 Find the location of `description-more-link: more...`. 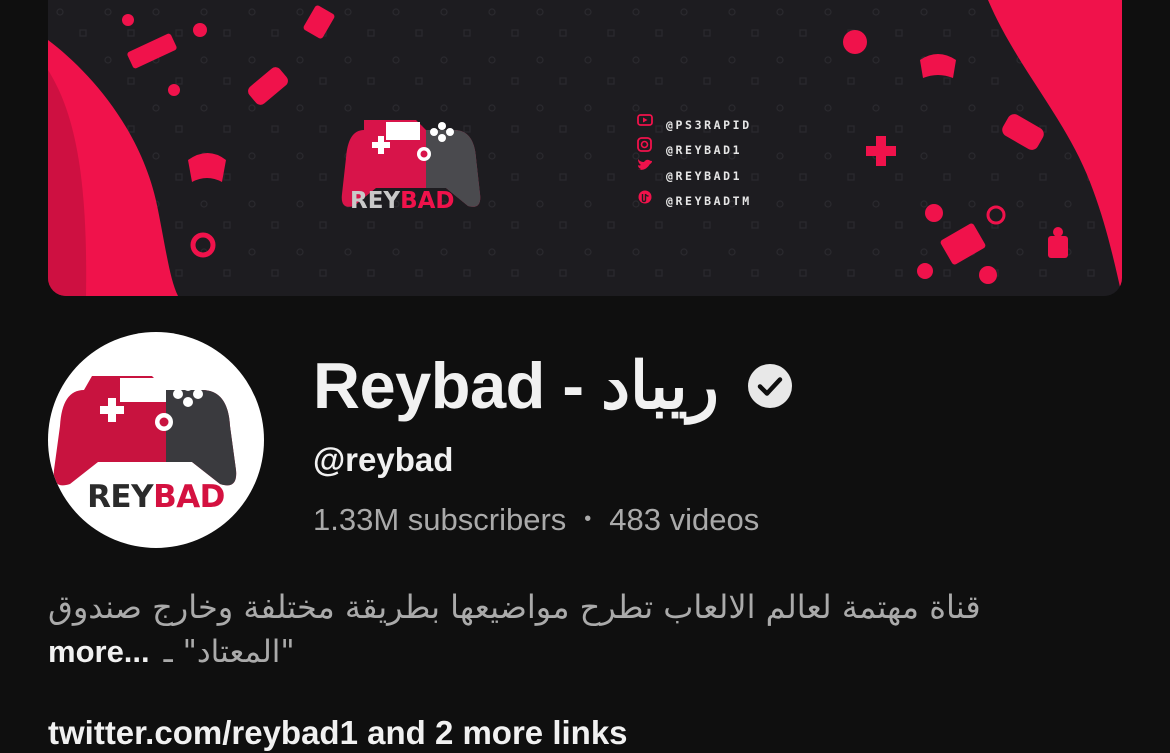

description-more-link: more... is located at coordinates (99, 652).